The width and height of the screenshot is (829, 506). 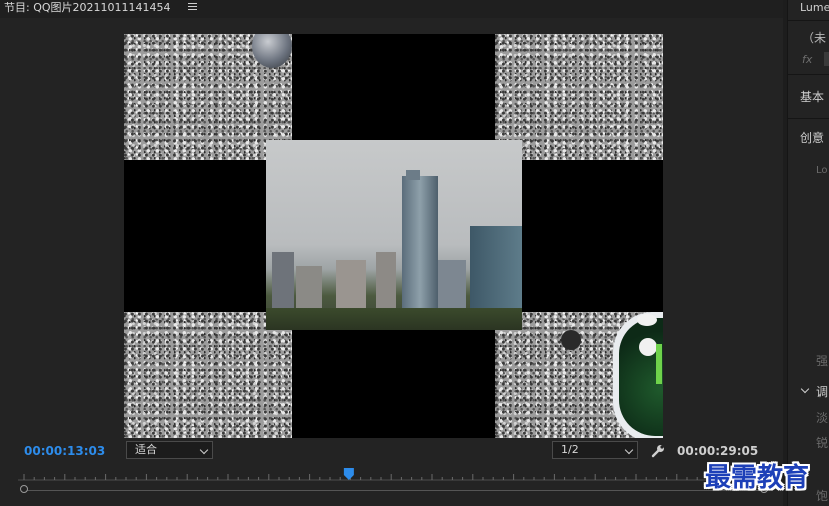 What do you see at coordinates (814, 38) in the screenshot?
I see `clip-name: （未` at bounding box center [814, 38].